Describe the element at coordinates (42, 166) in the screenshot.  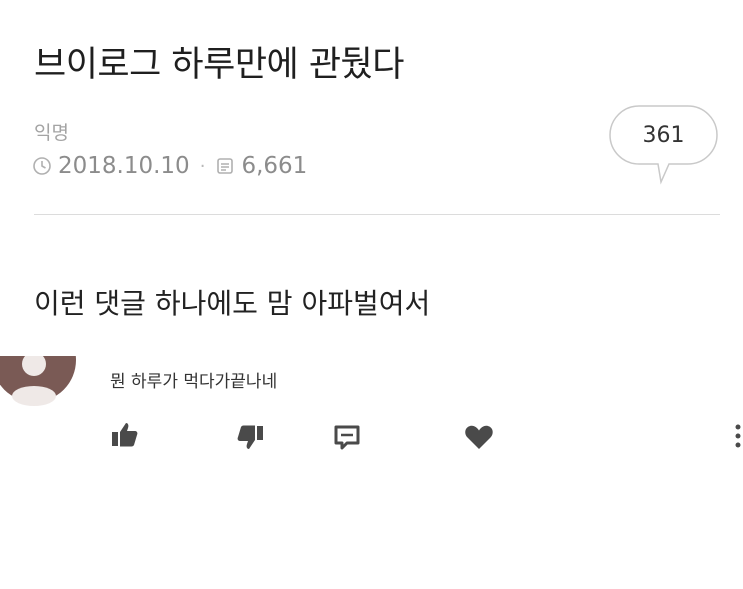
I see `clock-icon` at that location.